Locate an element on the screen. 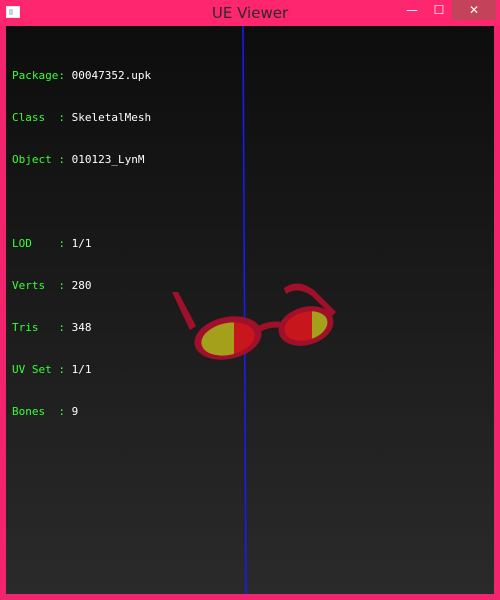 The width and height of the screenshot is (500, 600). left-lens is located at coordinates (228, 339).